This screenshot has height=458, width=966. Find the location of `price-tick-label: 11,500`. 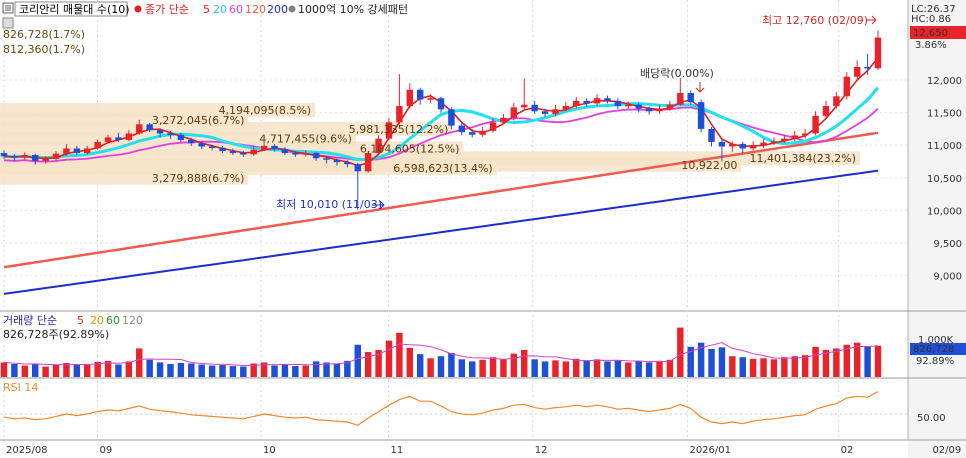

price-tick-label: 11,500 is located at coordinates (944, 114).